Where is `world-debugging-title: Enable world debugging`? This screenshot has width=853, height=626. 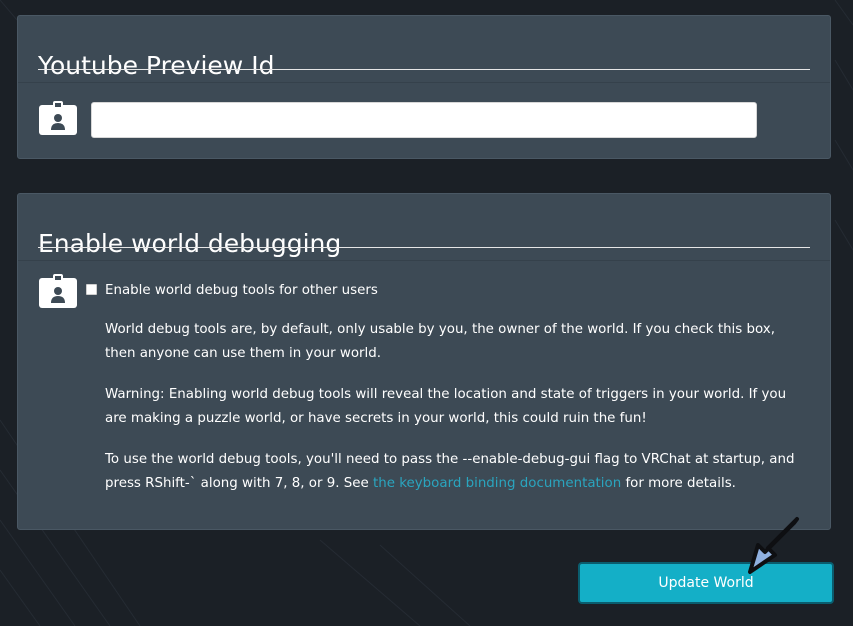 world-debugging-title: Enable world debugging is located at coordinates (190, 243).